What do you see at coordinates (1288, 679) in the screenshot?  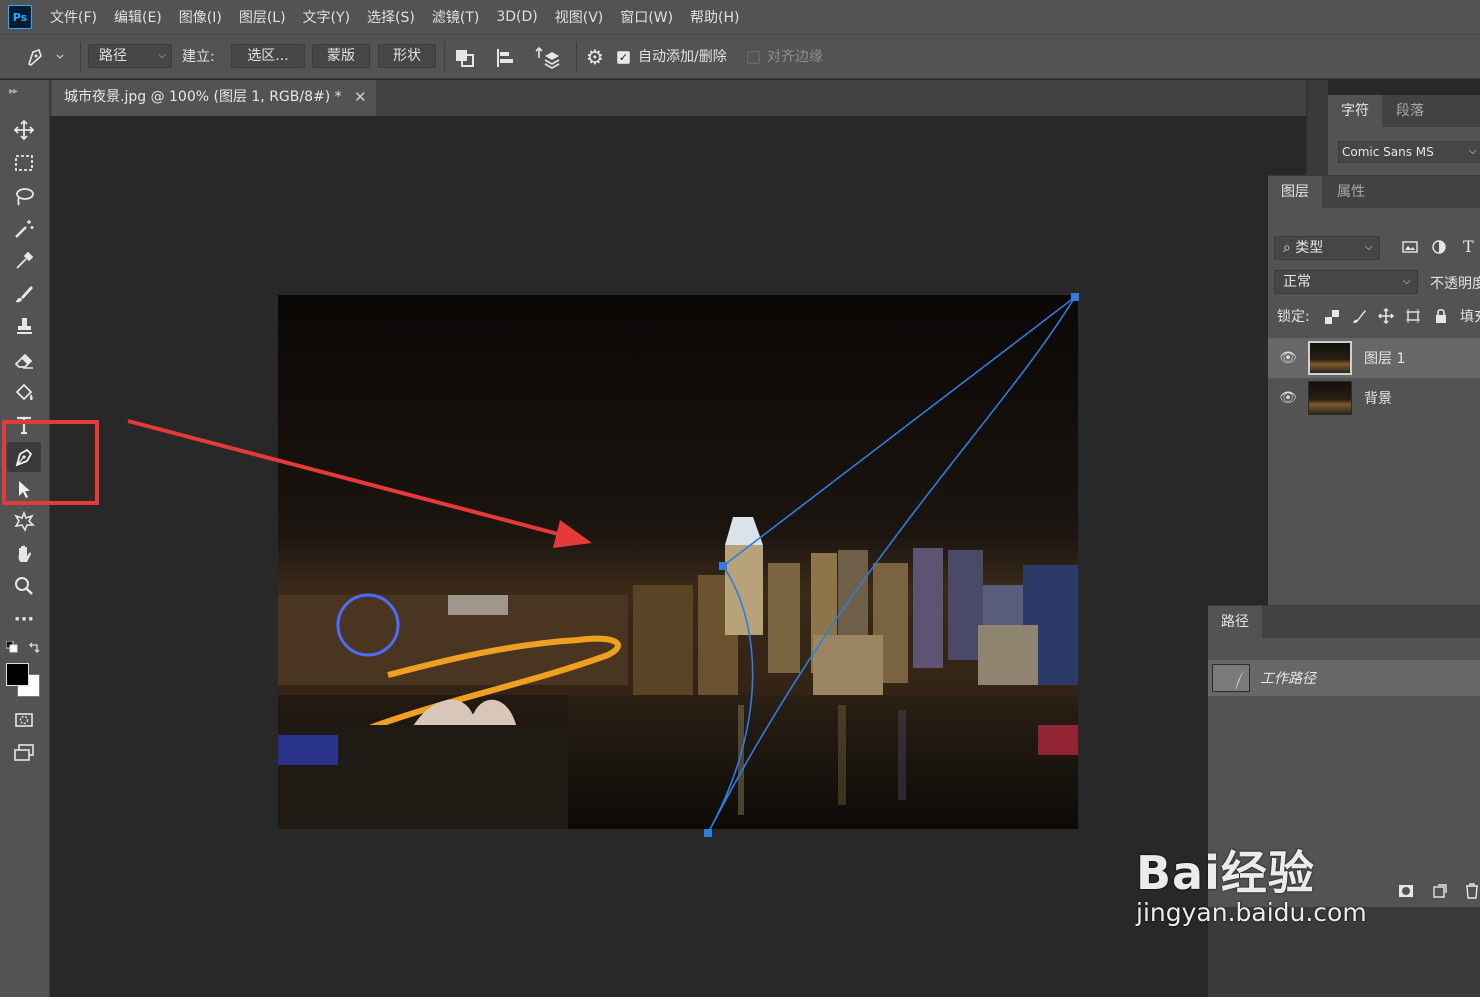 I see `path-name: 工作路径` at bounding box center [1288, 679].